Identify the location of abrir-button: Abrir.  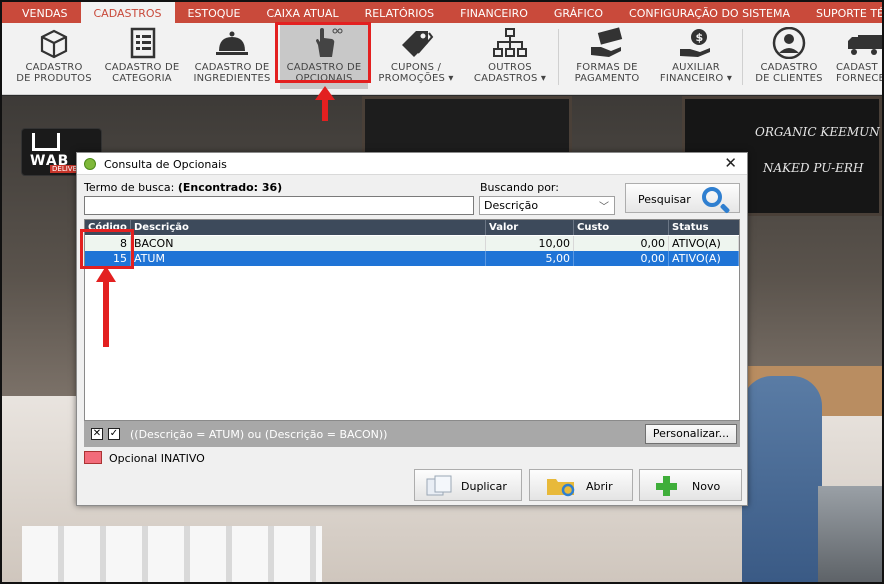
(581, 485).